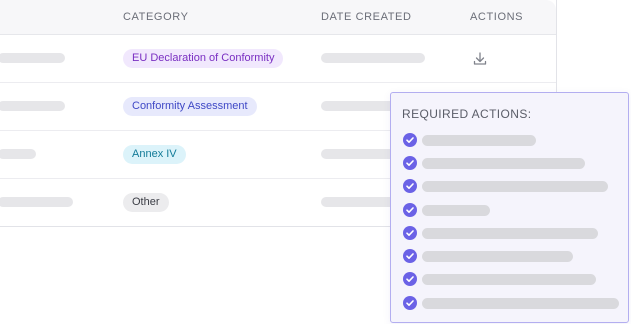 The image size is (631, 324). I want to click on panel-title: REQUIRED ACTIONS:, so click(467, 114).